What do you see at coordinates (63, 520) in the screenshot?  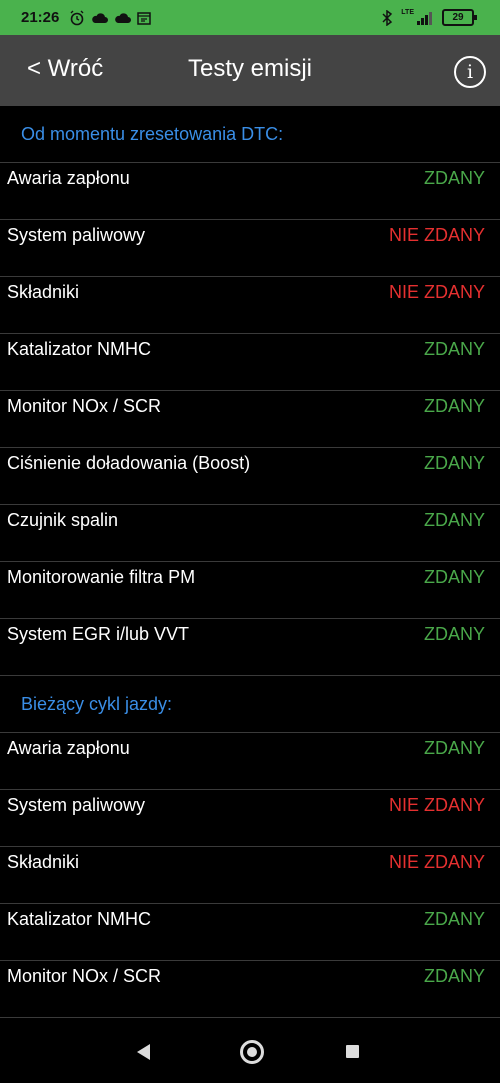 I see `test-name: Czujnik spalin` at bounding box center [63, 520].